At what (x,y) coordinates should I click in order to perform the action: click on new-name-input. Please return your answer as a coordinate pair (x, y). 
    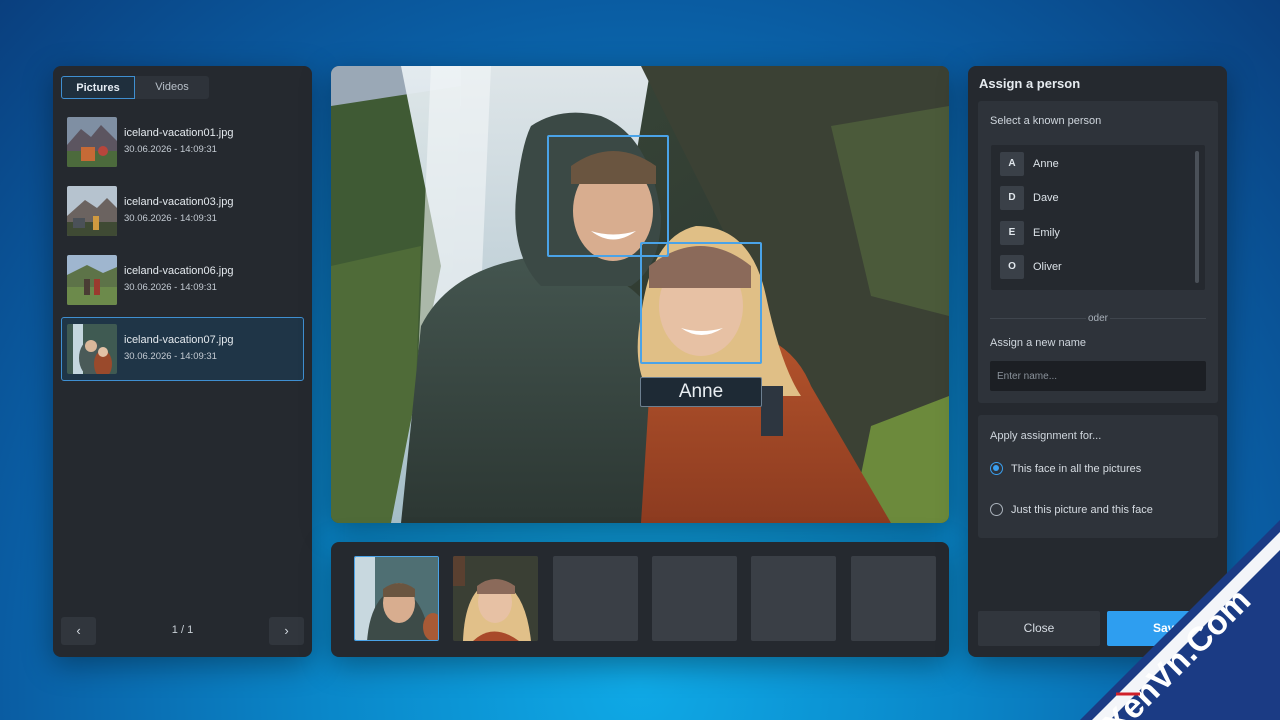
    Looking at the image, I should click on (1098, 376).